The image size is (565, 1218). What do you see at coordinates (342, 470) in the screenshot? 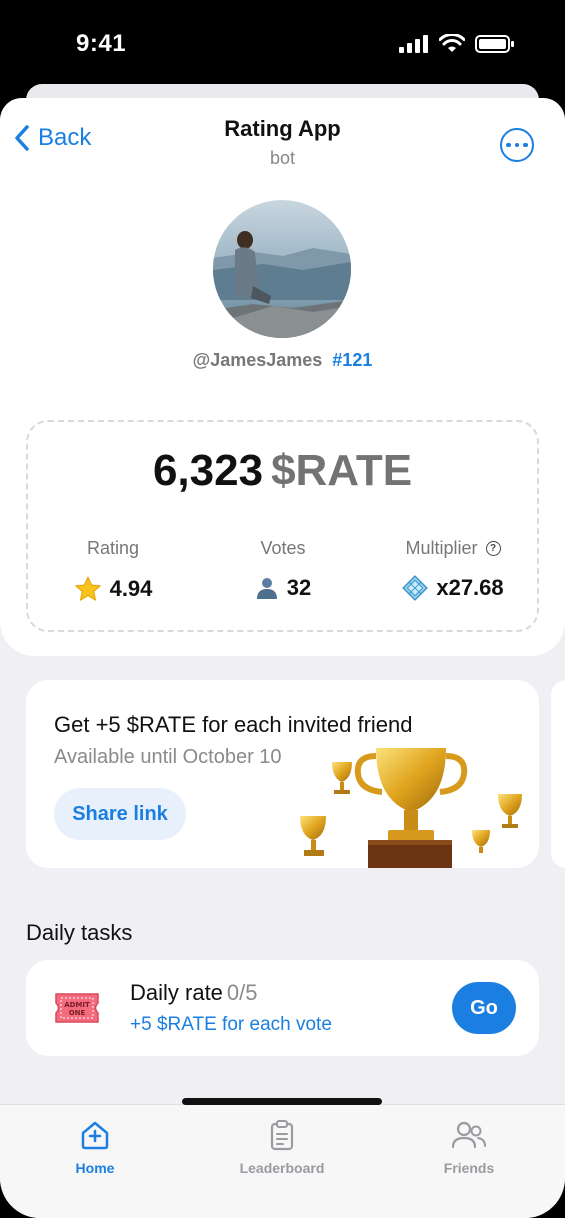
I see `balance-currency: $RATE` at bounding box center [342, 470].